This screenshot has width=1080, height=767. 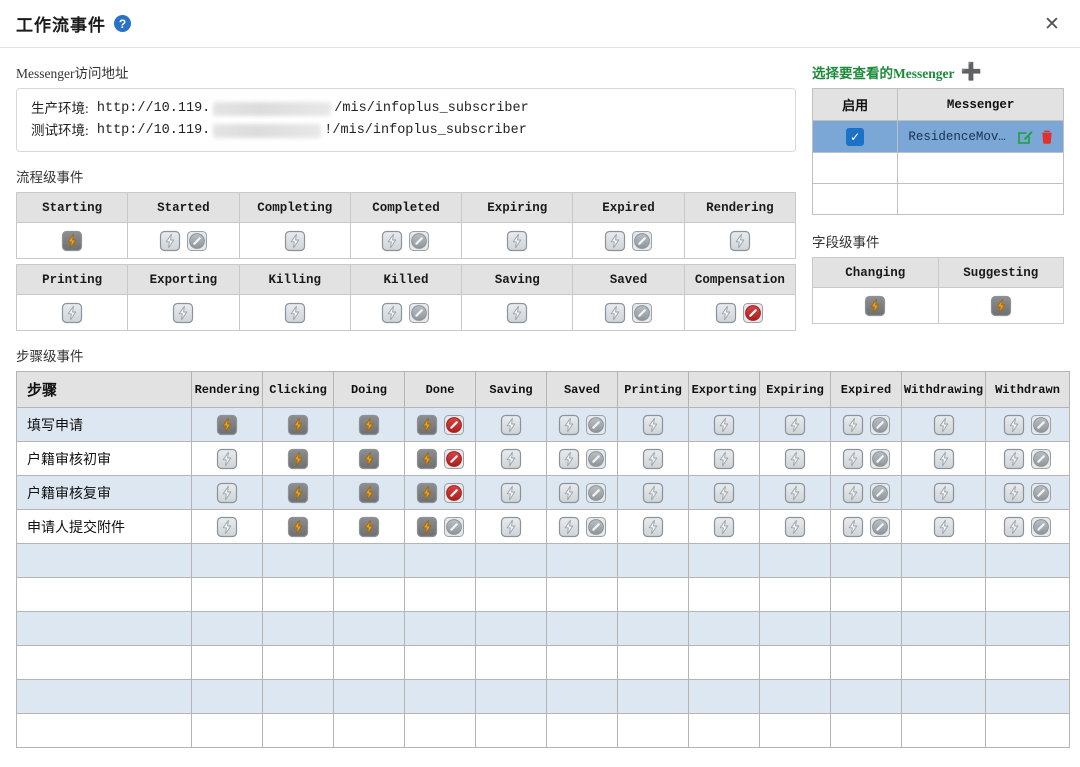 I want to click on step-name-cell: 申请人提交附件, so click(x=104, y=526).